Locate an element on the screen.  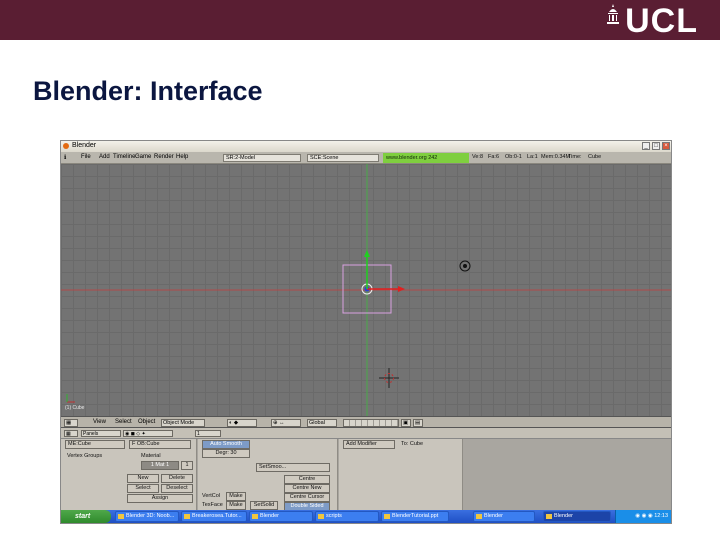
scene-selector: SCE:Scene is located at coordinates (343, 158).